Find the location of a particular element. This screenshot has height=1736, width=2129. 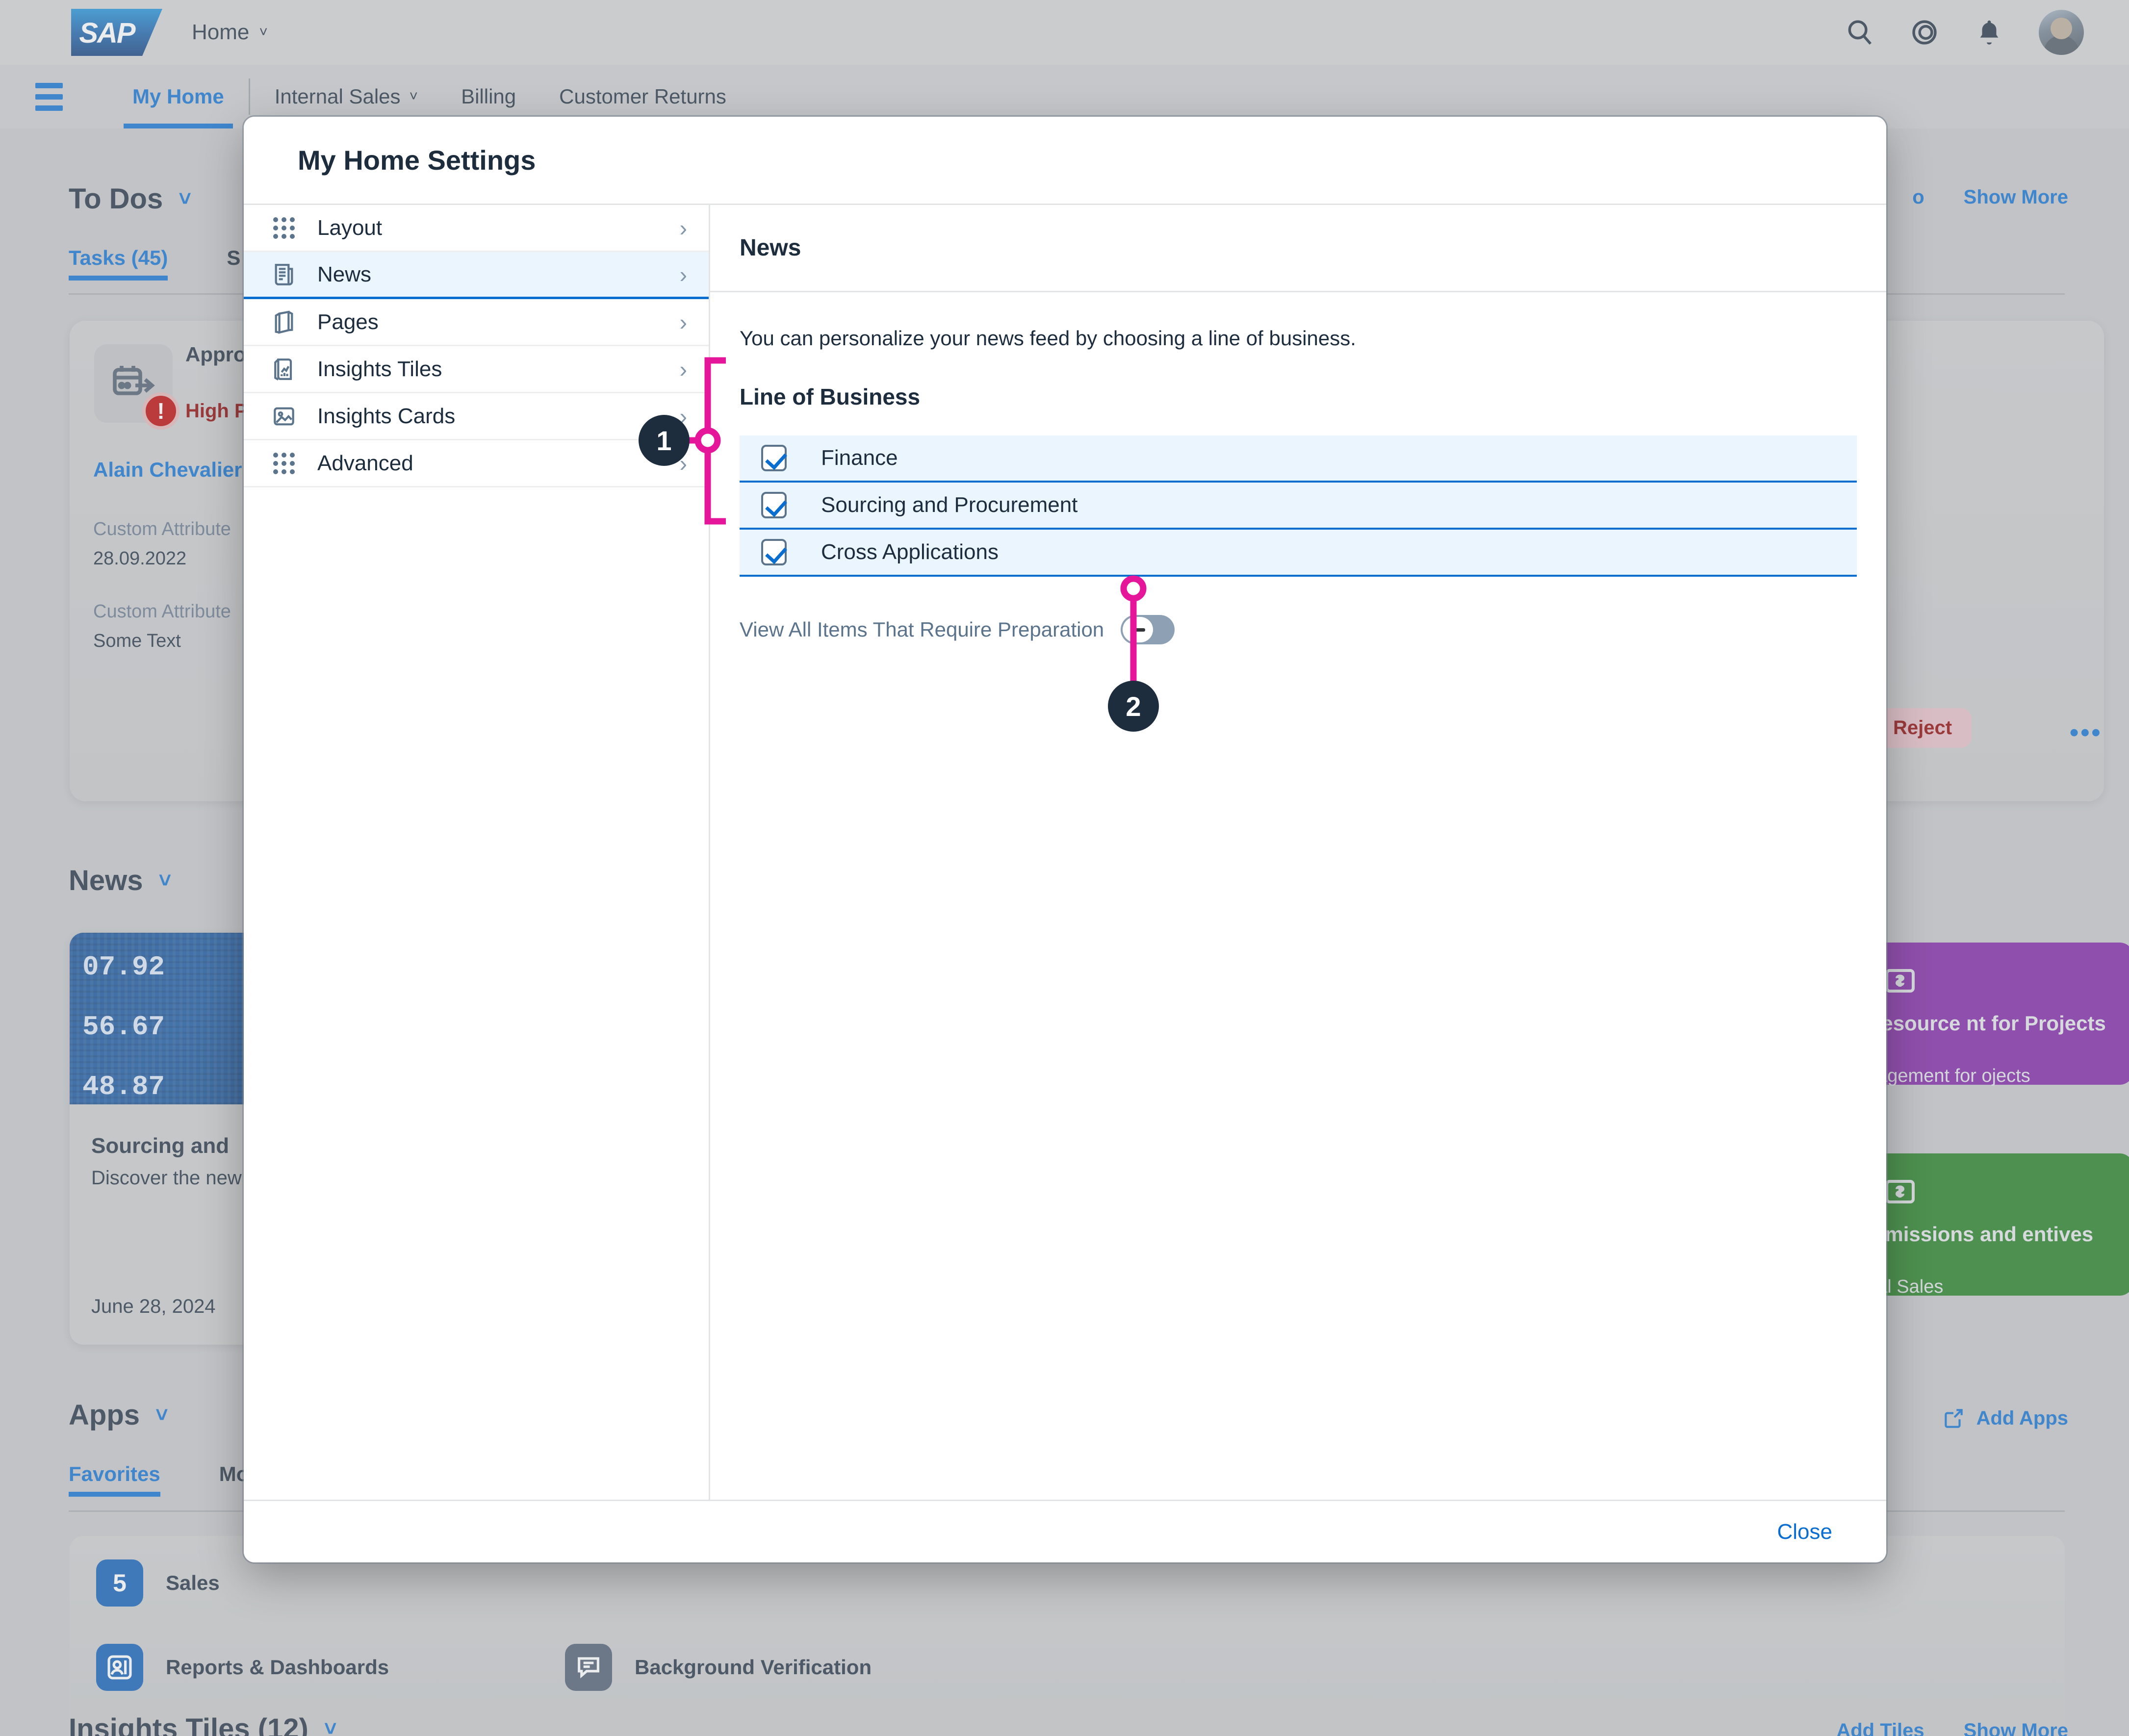

checkbox-sourcing-and-procurement is located at coordinates (774, 505).